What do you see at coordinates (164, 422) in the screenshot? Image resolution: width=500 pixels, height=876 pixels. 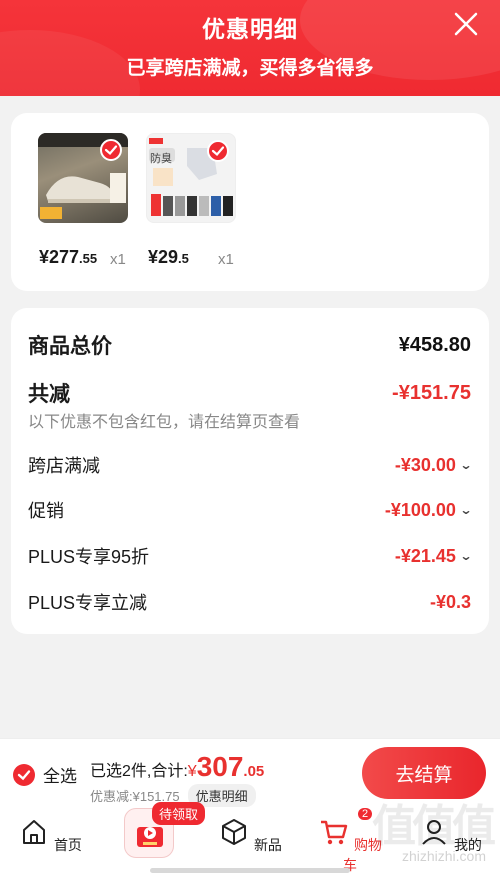 I see `discount-note: 以下优惠不包含红包，请在结算页查看` at bounding box center [164, 422].